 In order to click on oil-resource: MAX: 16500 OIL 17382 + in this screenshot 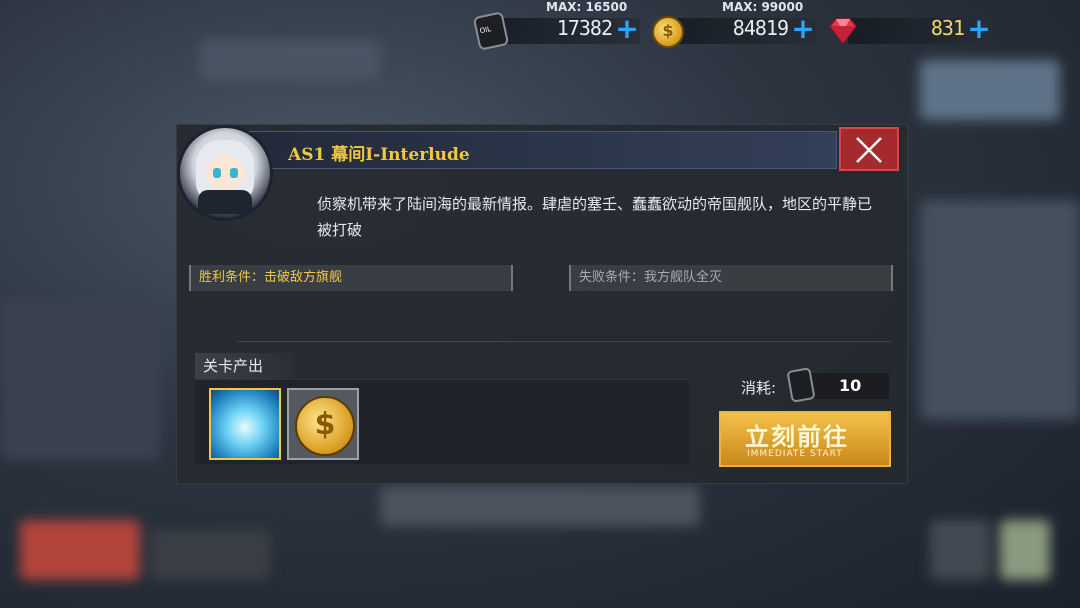, I will do `click(556, 25)`.